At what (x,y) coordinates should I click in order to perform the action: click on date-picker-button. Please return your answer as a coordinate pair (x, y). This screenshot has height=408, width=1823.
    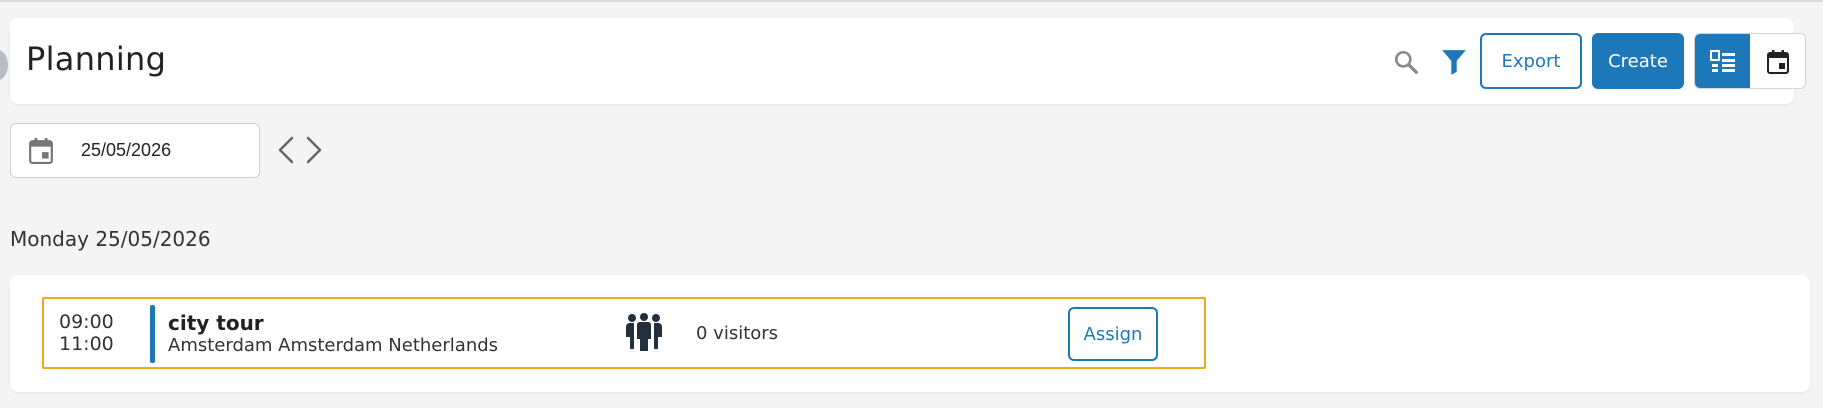
    Looking at the image, I should click on (41, 151).